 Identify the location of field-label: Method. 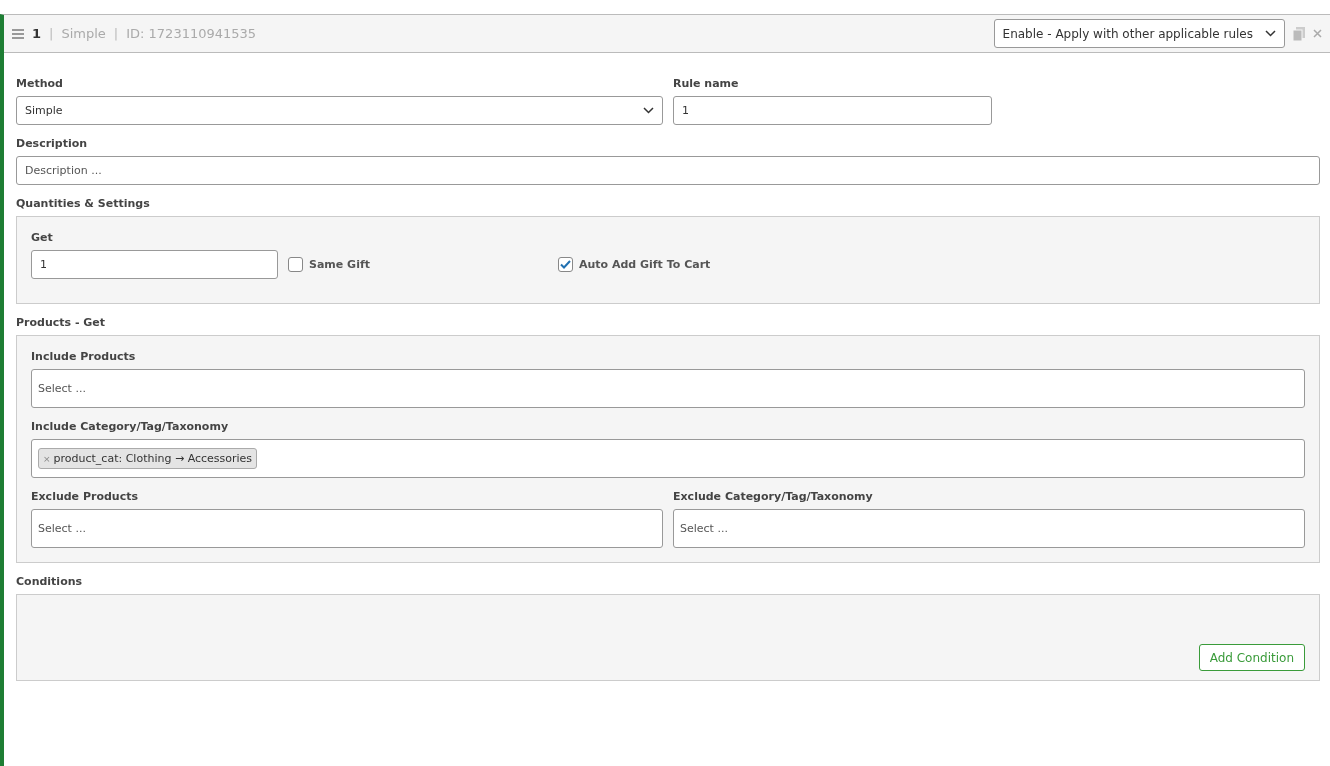
(40, 83).